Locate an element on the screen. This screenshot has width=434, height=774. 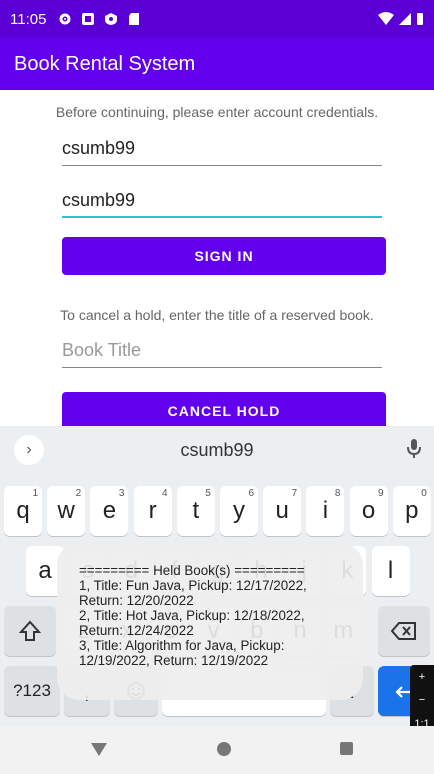
shift-icon is located at coordinates (30, 630).